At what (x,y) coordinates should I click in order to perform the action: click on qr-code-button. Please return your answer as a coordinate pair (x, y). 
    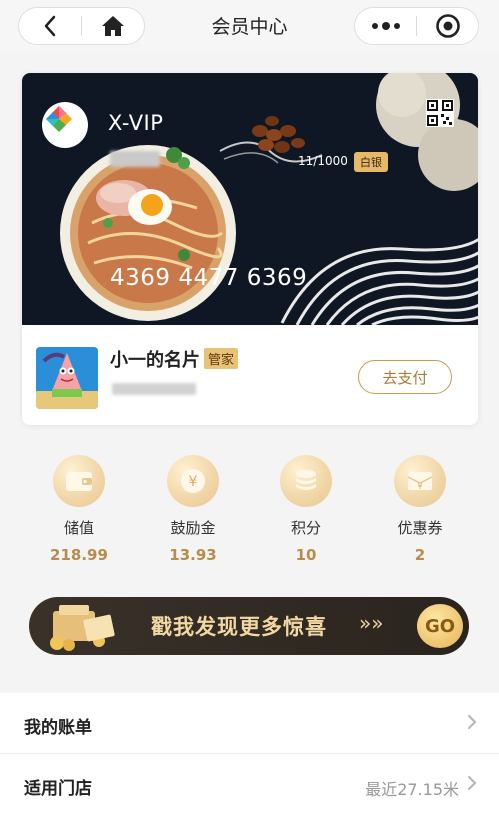
    Looking at the image, I should click on (440, 113).